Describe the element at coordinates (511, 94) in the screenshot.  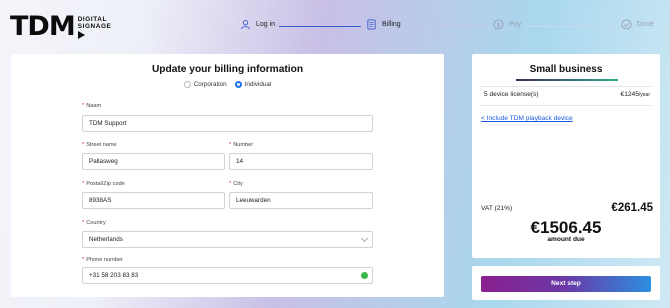
I see `license-label: 5 device license(s)` at that location.